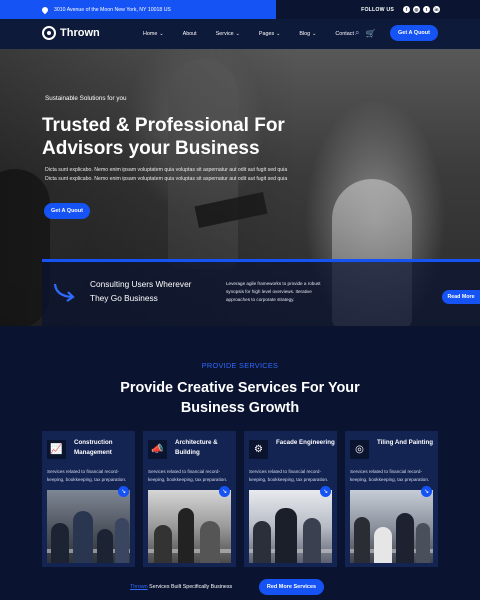 This screenshot has height=600, width=480. I want to click on twitter-icon: t, so click(426, 9).